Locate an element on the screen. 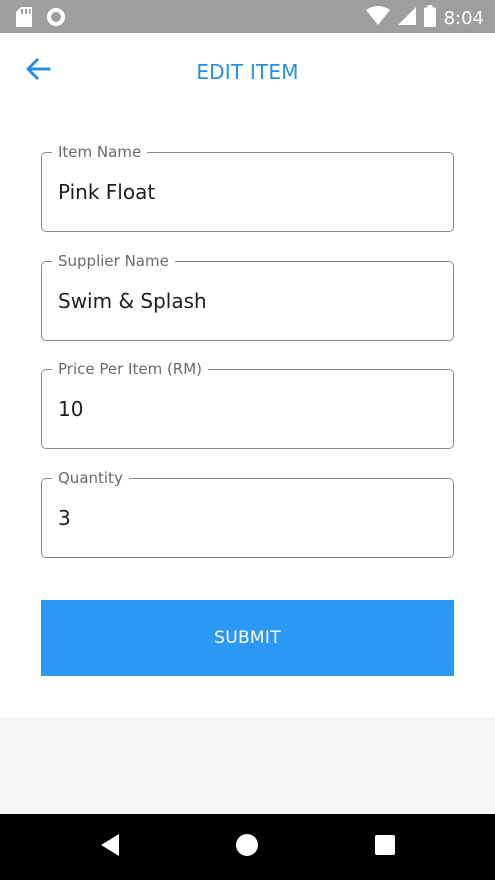 This screenshot has width=495, height=880. battery-icon is located at coordinates (429, 18).